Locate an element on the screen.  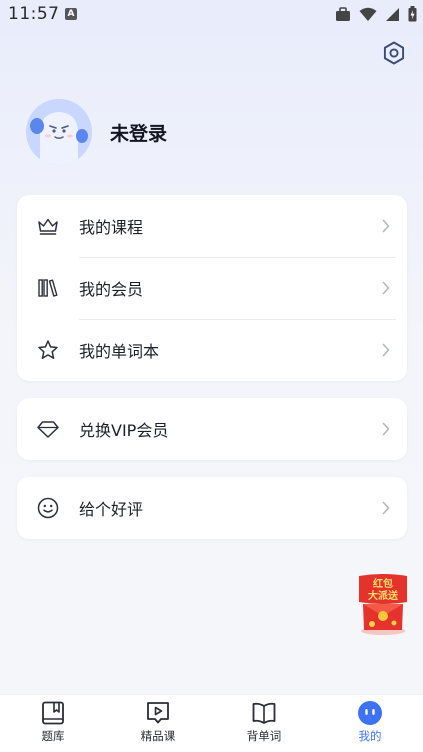
smile-icon is located at coordinates (48, 508).